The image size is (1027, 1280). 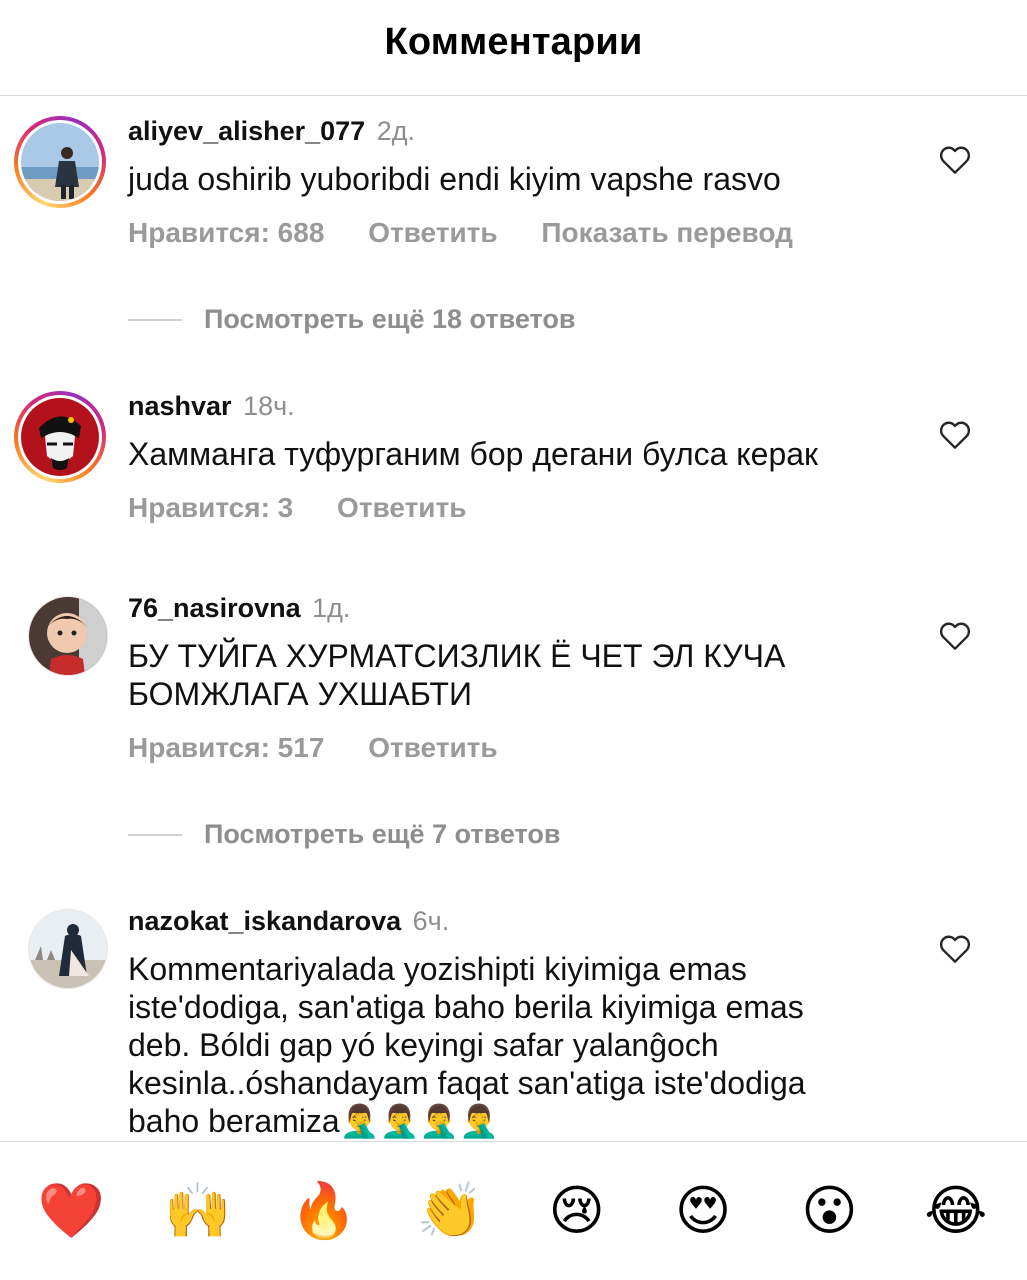 What do you see at coordinates (956, 1211) in the screenshot?
I see `reaction-laughing: 😂` at bounding box center [956, 1211].